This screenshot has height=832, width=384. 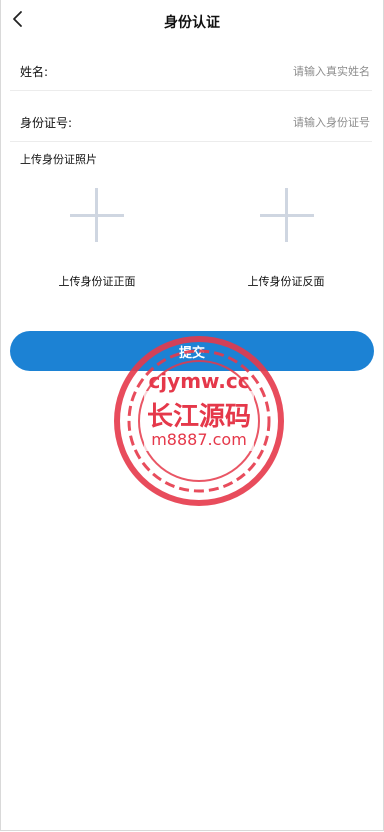 I want to click on photo-section-title: 上传身份证照片, so click(x=58, y=159).